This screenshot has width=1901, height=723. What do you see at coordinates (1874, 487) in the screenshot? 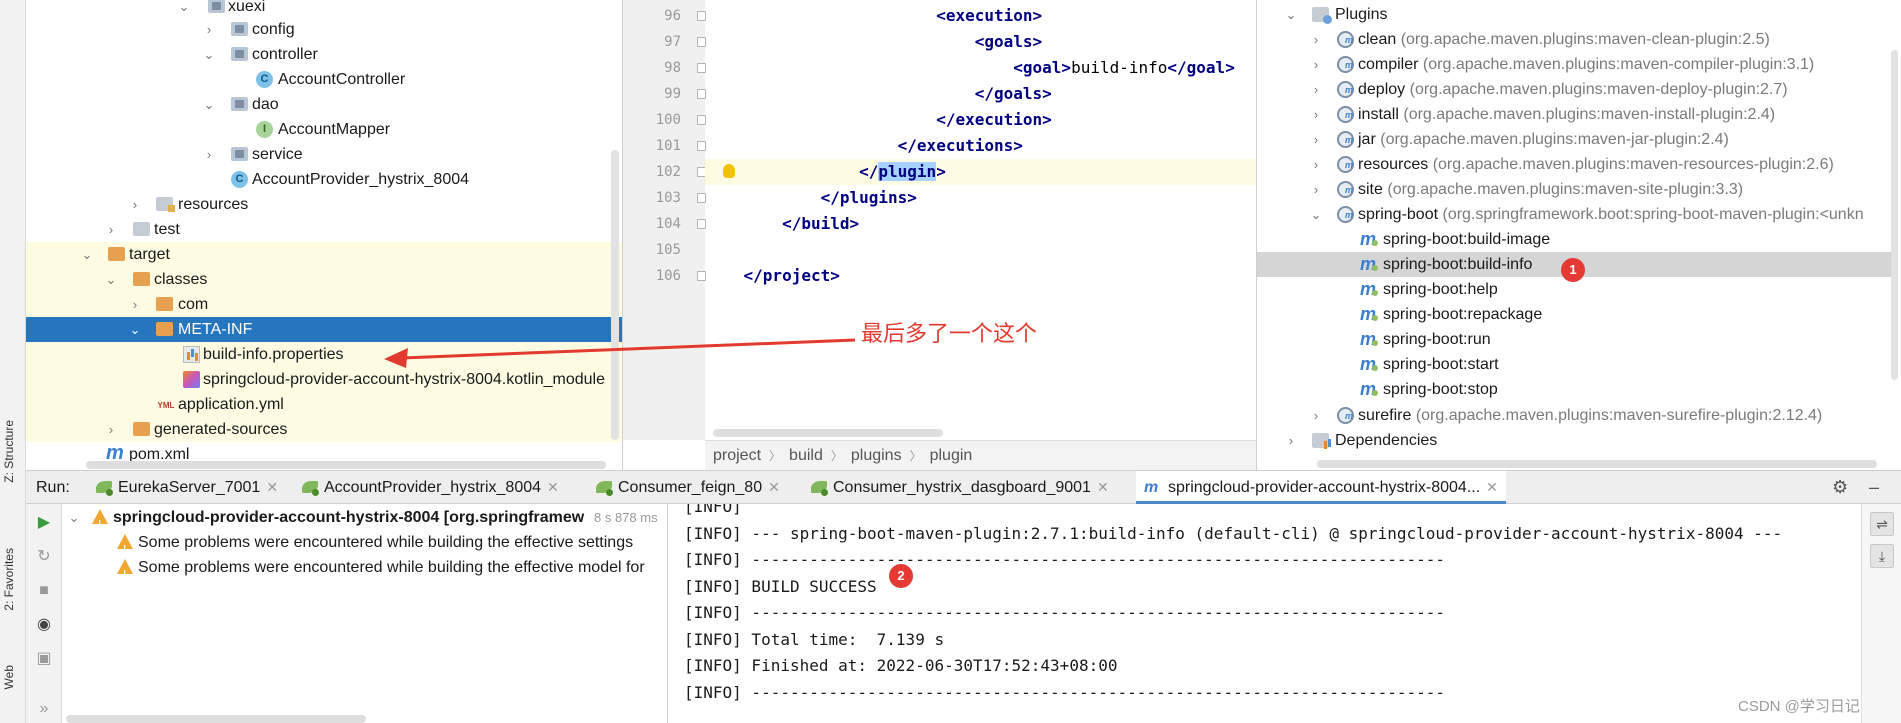
I see `minimize-icon: –` at bounding box center [1874, 487].